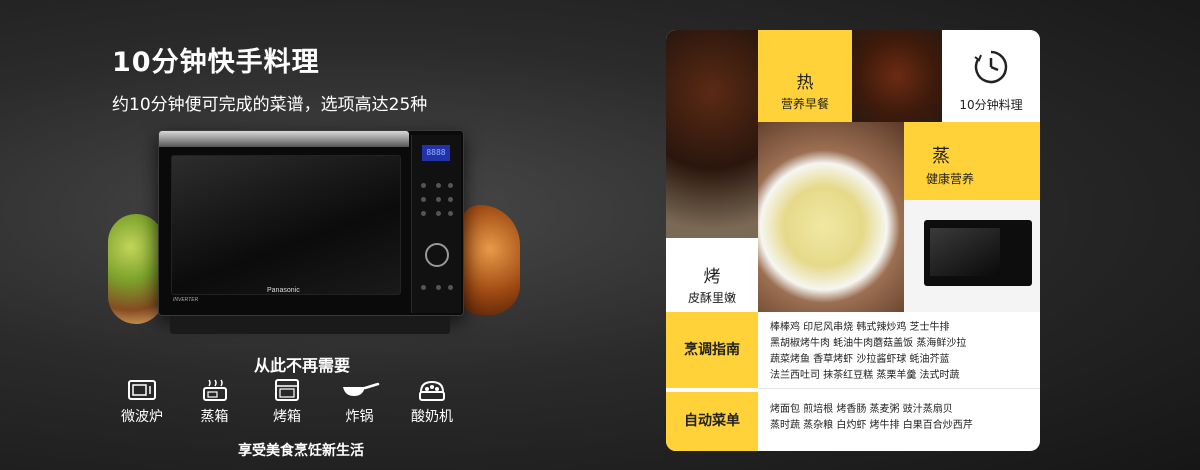  I want to click on appliance-item: 炸锅, so click(360, 406).